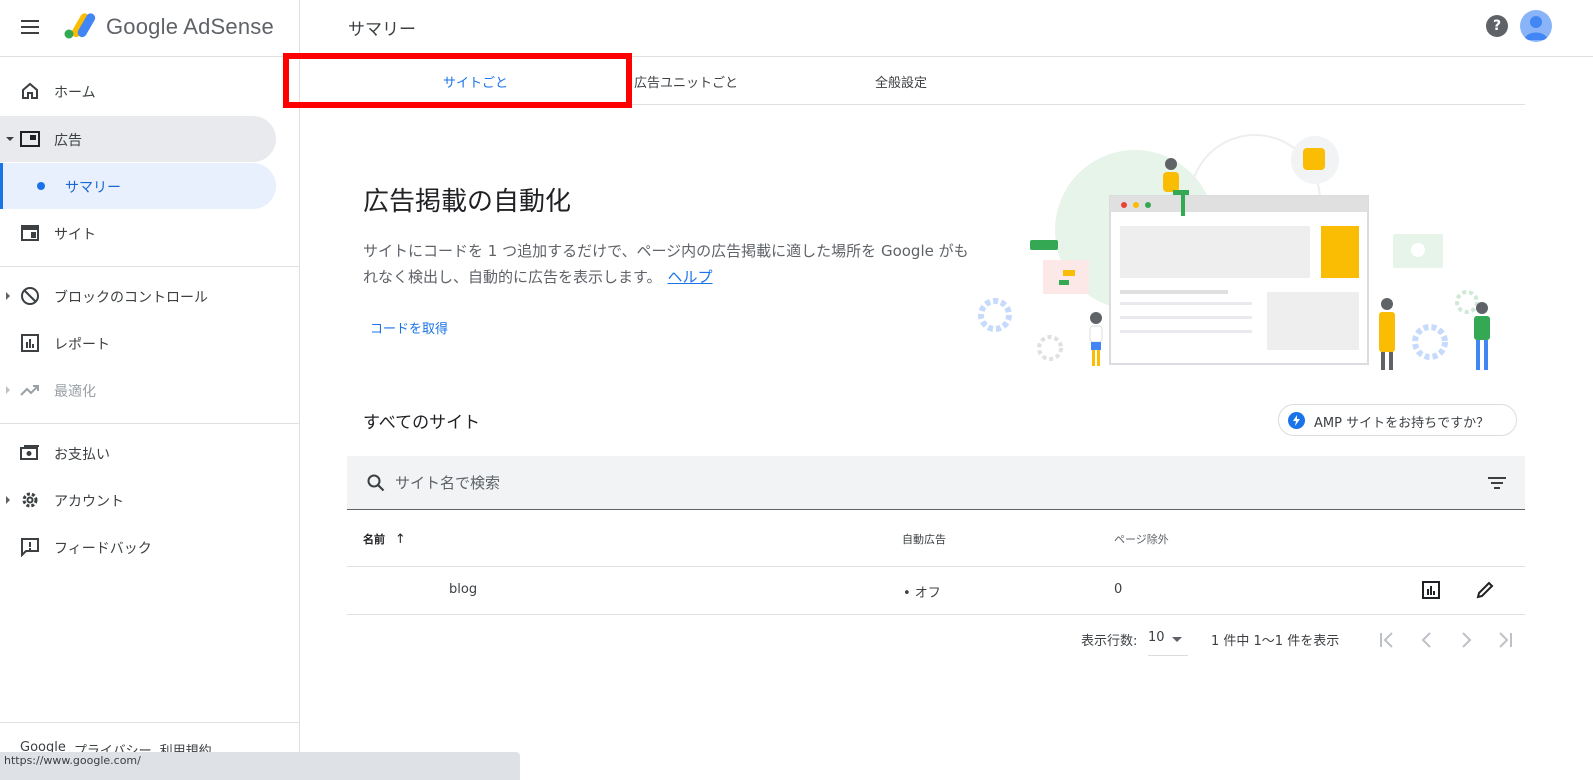 This screenshot has width=1593, height=780. I want to click on sort-arrow-icon: ↑, so click(400, 539).